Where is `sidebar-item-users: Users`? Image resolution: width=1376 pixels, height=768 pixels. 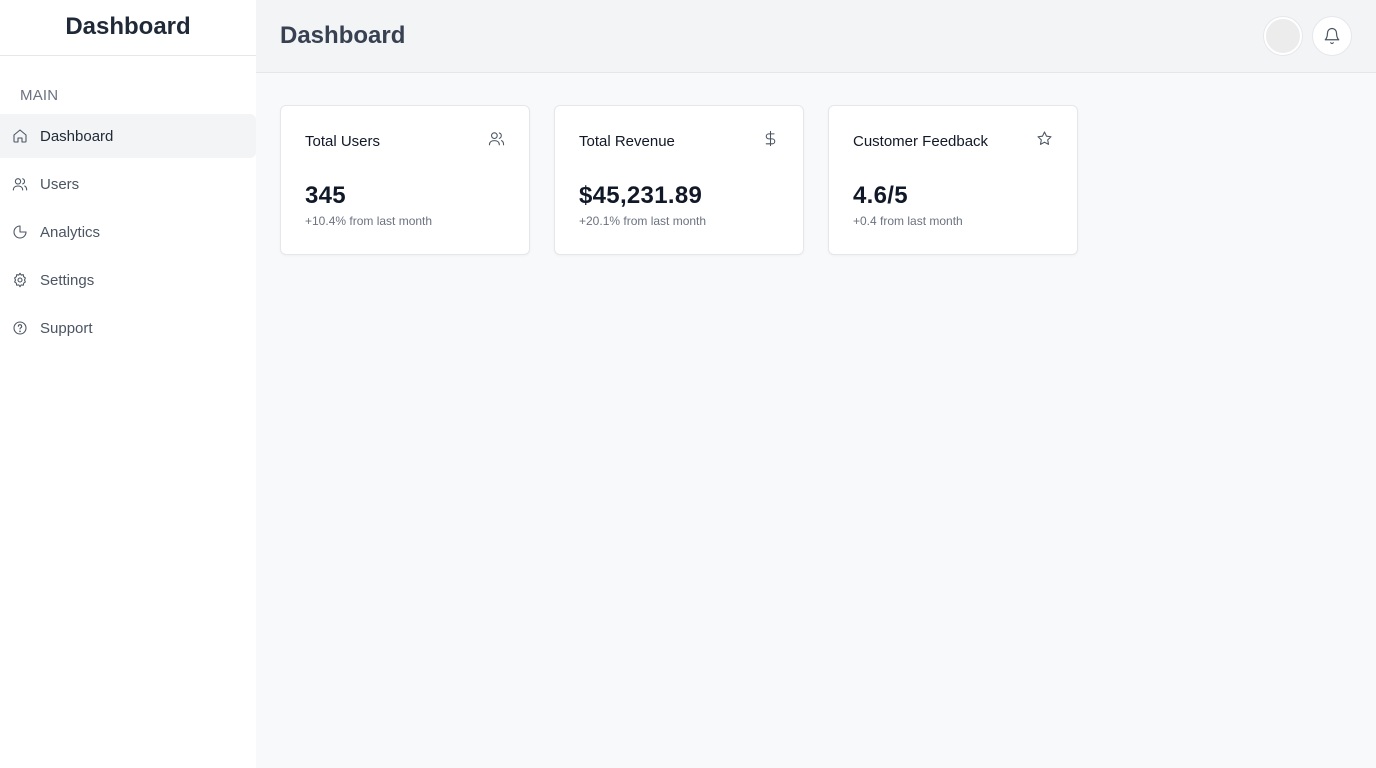
sidebar-item-users: Users is located at coordinates (128, 184).